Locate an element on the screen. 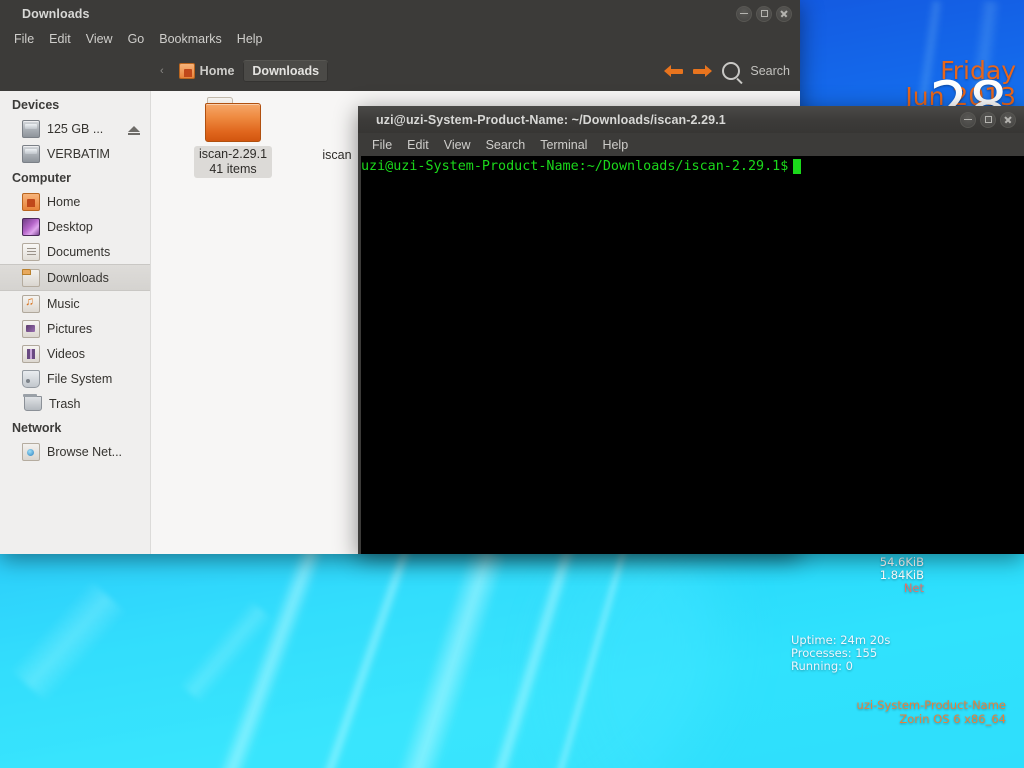 This screenshot has height=768, width=1024. sidebar-item-documents: Documents is located at coordinates (75, 251).